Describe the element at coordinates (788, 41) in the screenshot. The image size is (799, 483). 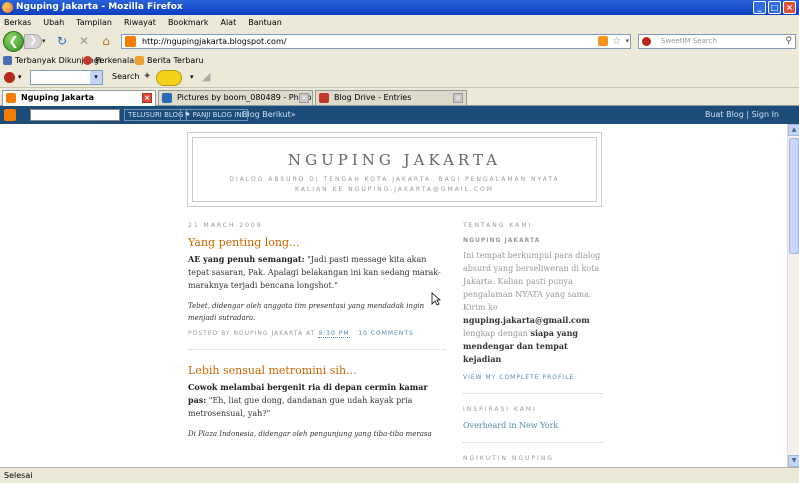
I see `search-go-icon: ⚲` at that location.